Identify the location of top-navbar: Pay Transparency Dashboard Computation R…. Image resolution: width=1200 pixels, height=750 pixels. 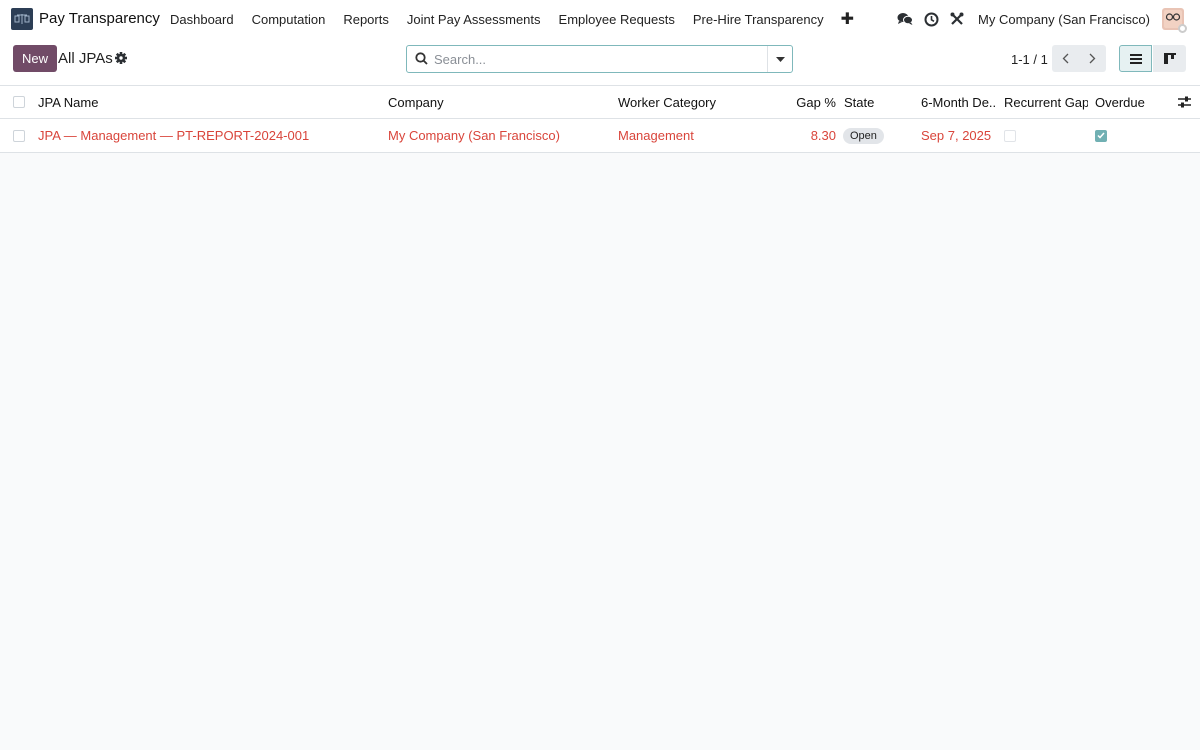
(600, 19).